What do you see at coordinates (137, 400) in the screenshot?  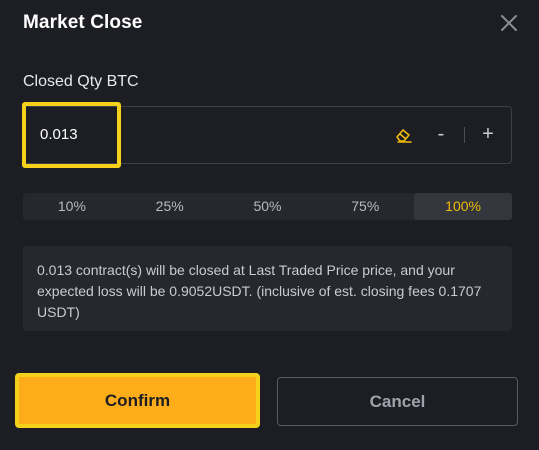 I see `confirm-button: Confirm` at bounding box center [137, 400].